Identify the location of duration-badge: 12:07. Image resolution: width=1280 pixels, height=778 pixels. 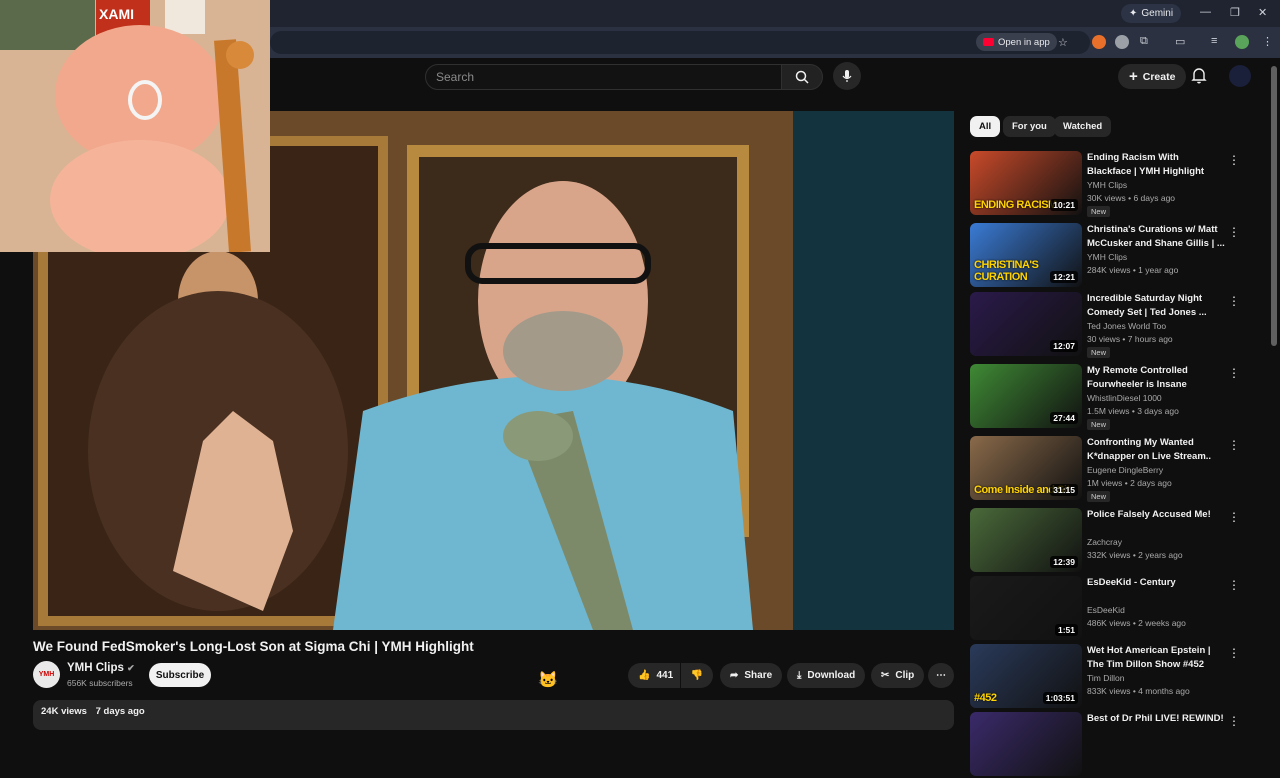
(1064, 346).